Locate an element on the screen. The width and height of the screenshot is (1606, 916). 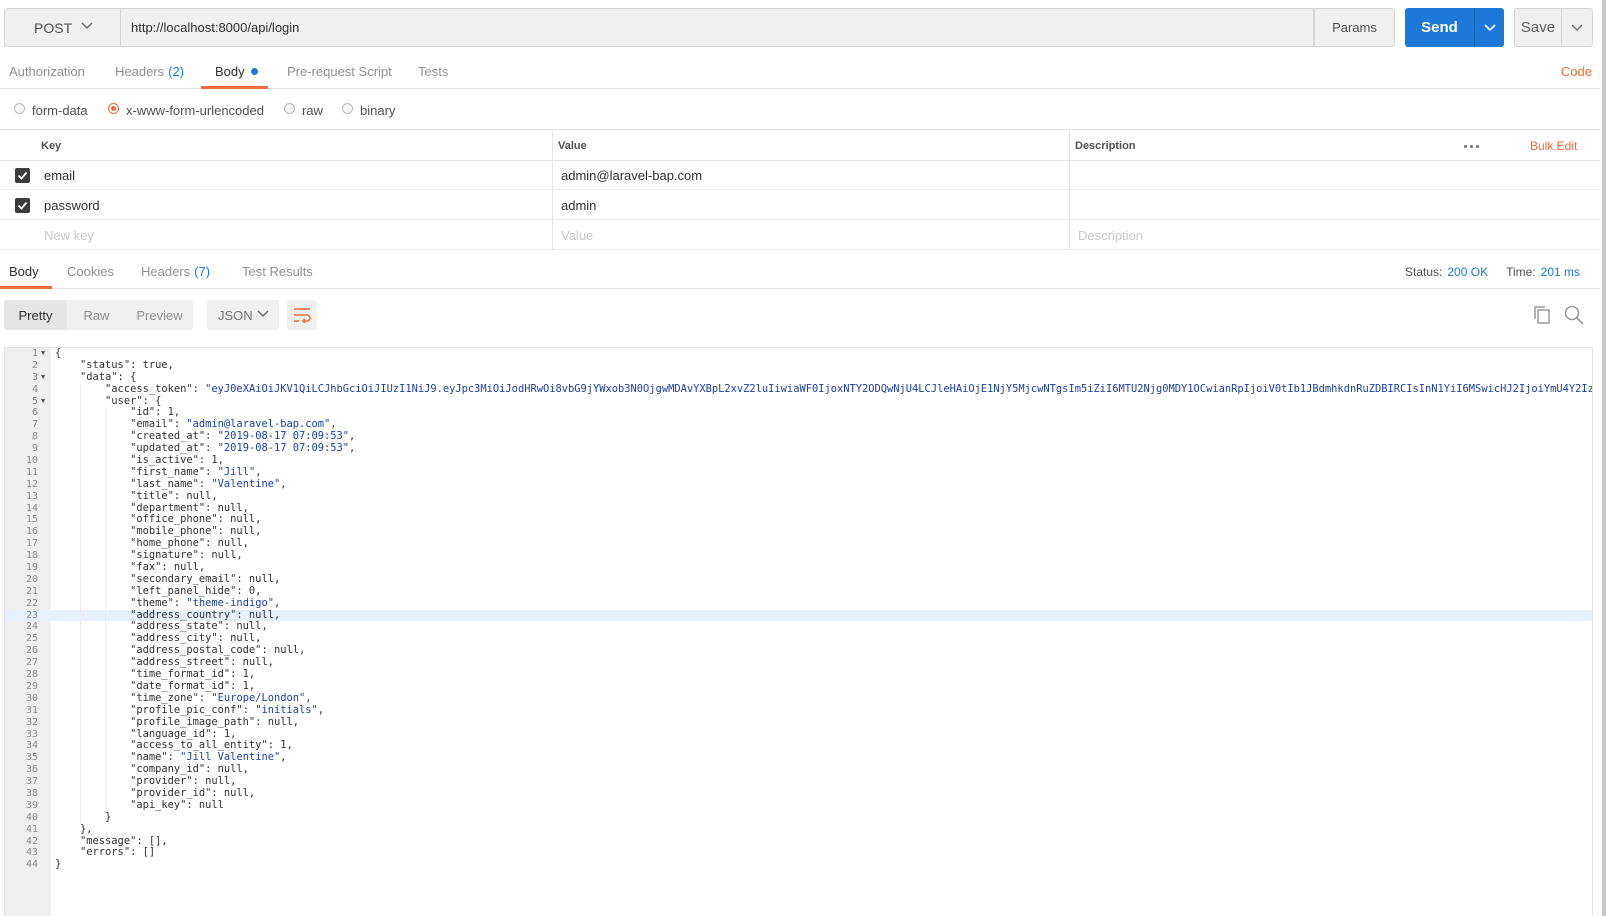
radio-label: binary is located at coordinates (378, 110).